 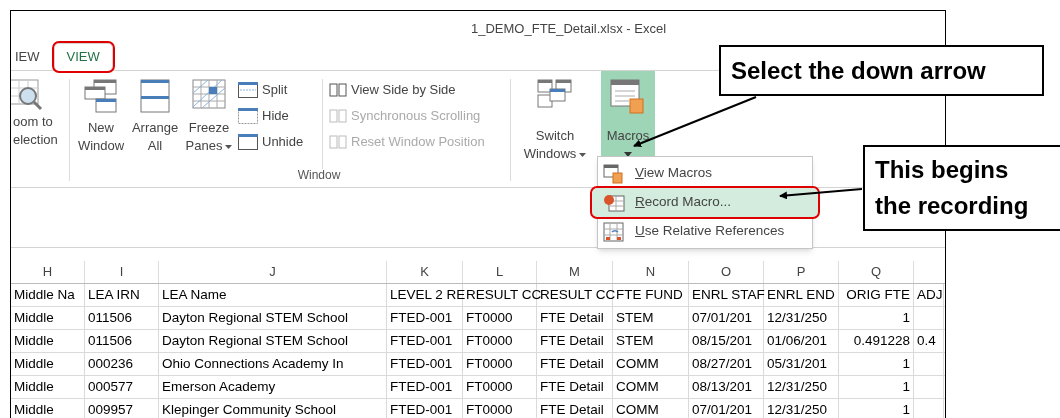 I want to click on table-cell-text: Ohio Connections Academy In, so click(x=253, y=363).